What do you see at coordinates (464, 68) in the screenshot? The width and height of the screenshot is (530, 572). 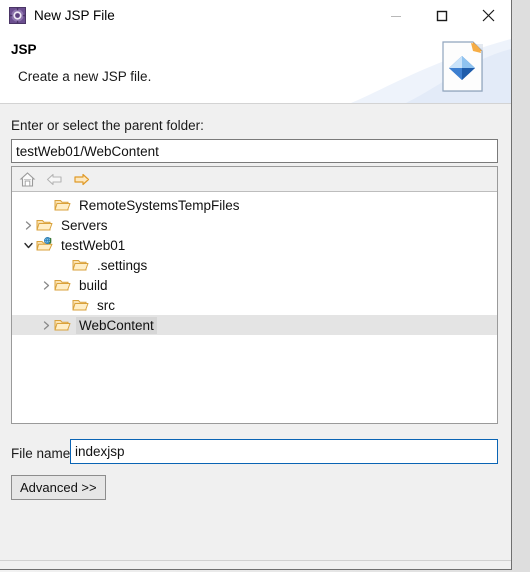 I see `jsp-file-banner-icon` at bounding box center [464, 68].